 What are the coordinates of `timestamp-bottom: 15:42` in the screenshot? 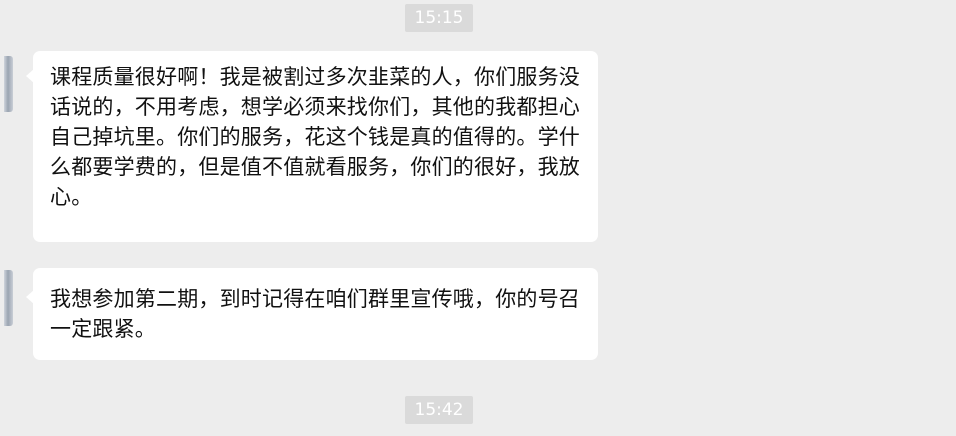 It's located at (439, 410).